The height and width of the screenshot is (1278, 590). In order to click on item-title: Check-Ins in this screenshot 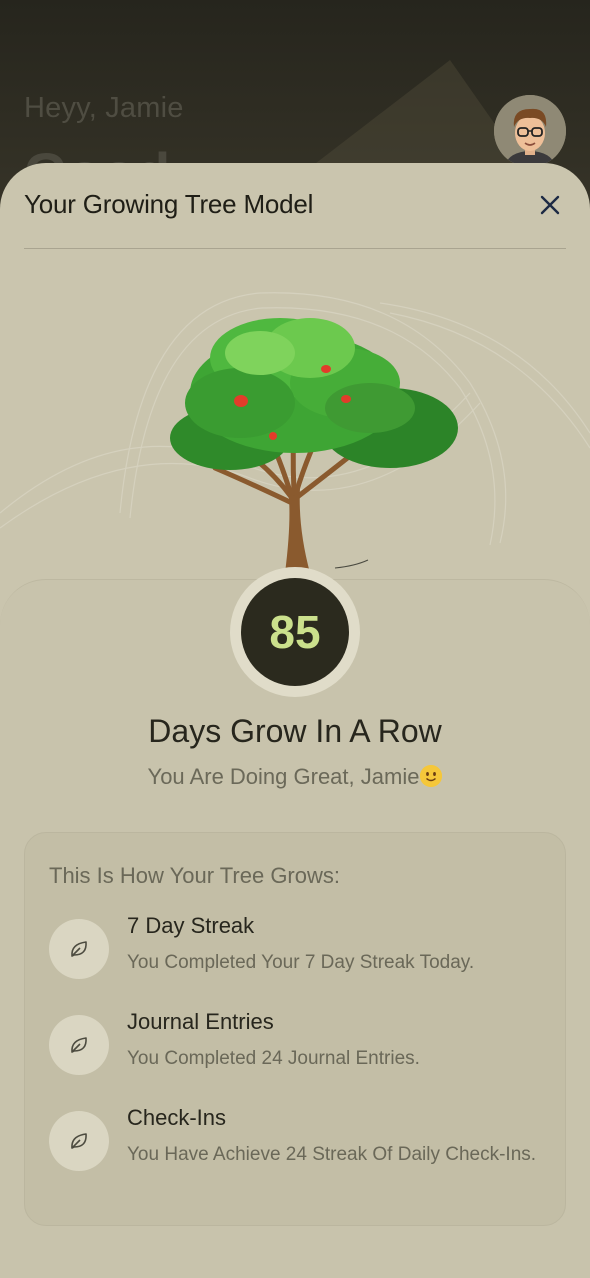, I will do `click(177, 1117)`.